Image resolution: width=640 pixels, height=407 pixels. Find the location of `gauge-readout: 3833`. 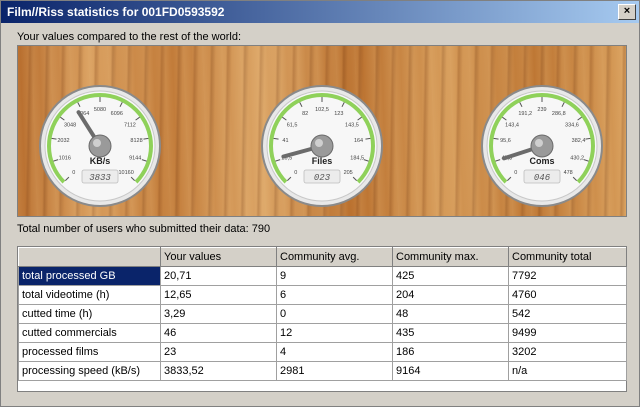

gauge-readout: 3833 is located at coordinates (100, 178).